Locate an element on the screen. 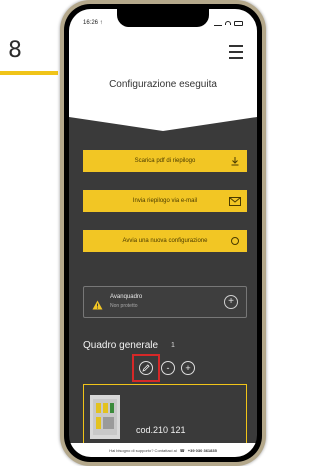 This screenshot has height=466, width=320. support-phone-link: +39 030 361835 is located at coordinates (202, 450).